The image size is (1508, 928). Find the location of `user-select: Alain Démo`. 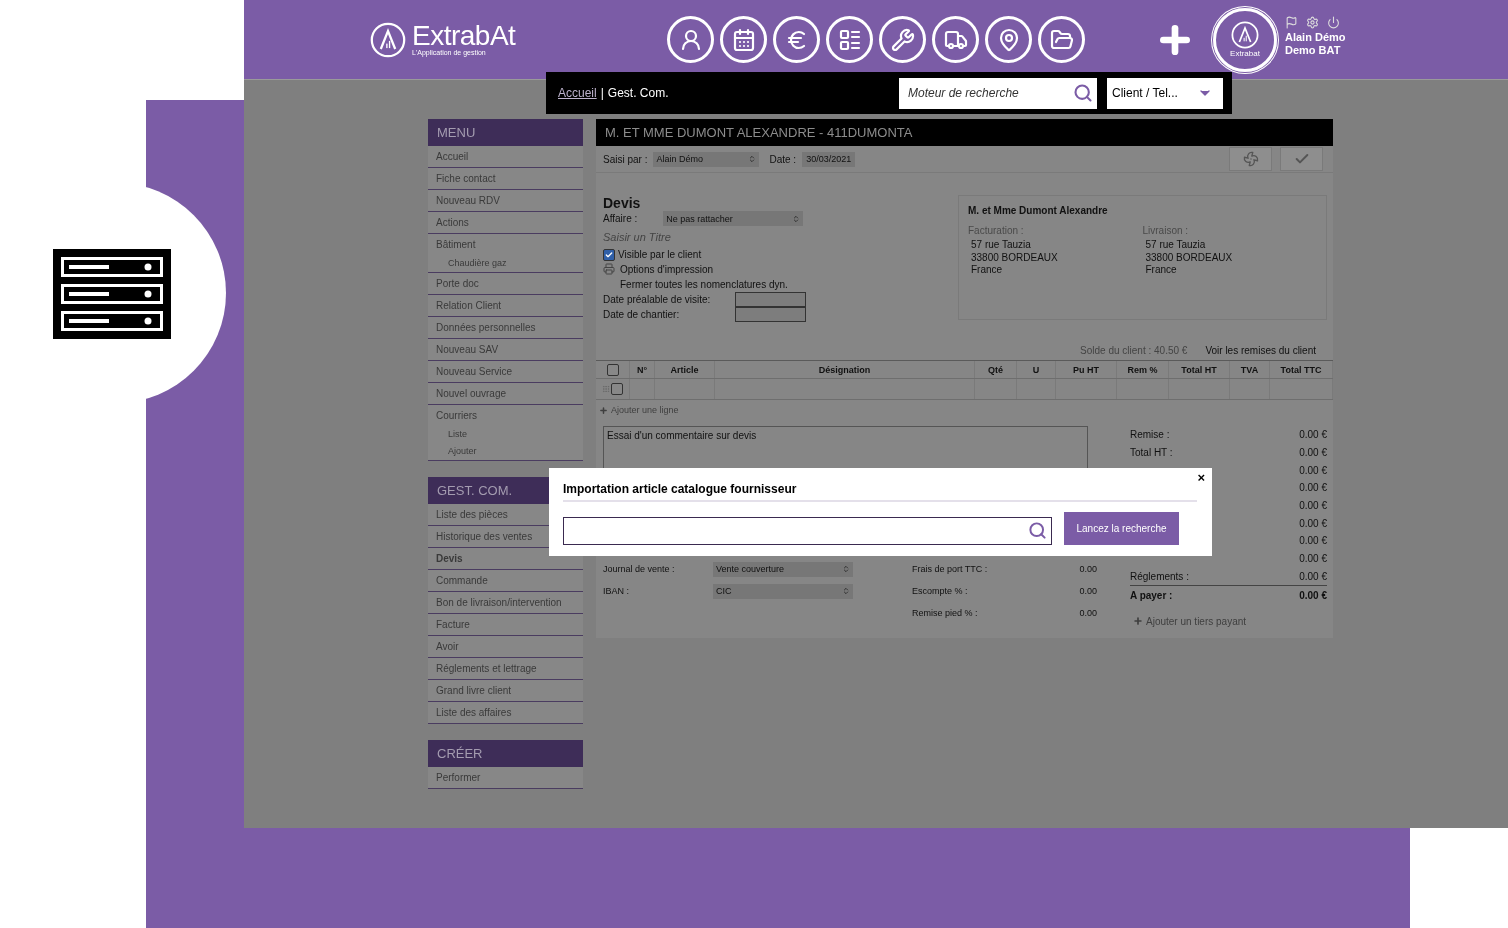

user-select: Alain Démo is located at coordinates (706, 159).